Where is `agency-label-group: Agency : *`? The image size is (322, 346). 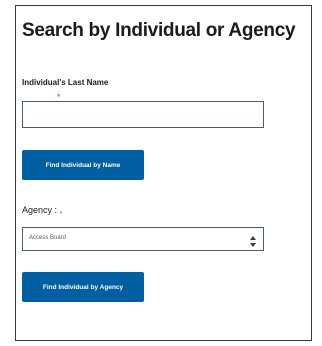
agency-label-group: Agency : * is located at coordinates (42, 211).